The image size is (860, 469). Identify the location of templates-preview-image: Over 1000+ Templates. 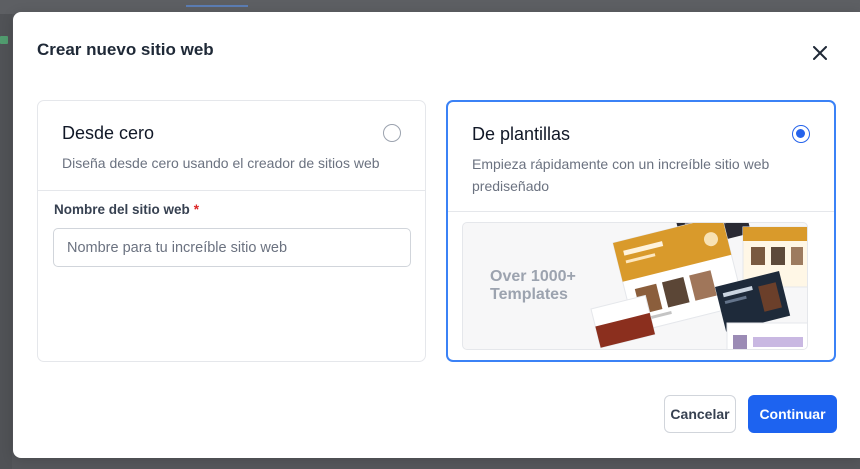
(635, 286).